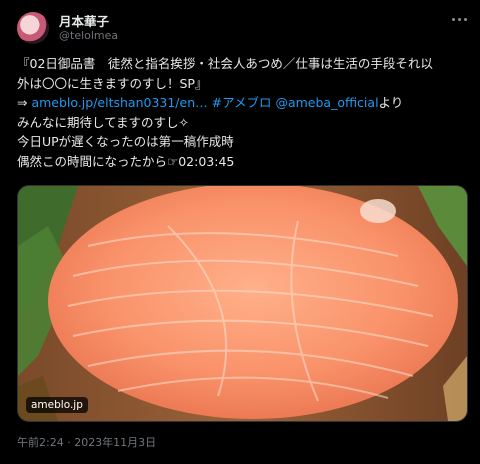 The image size is (480, 464). What do you see at coordinates (24, 102) in the screenshot?
I see `arrow-text: ⇒` at bounding box center [24, 102].